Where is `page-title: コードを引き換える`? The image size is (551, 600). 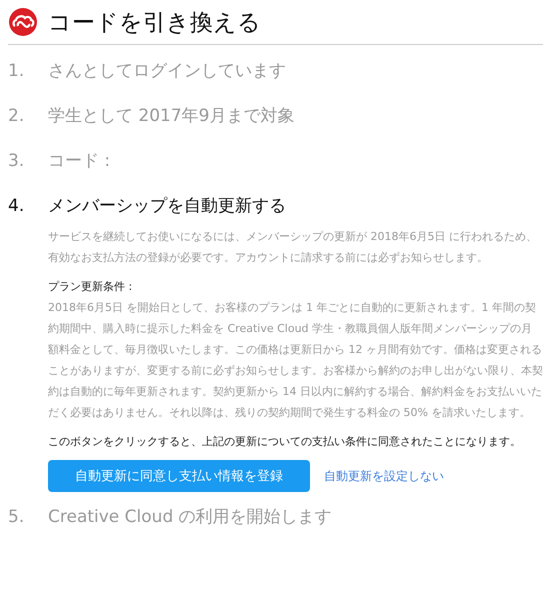 page-title: コードを引き換える is located at coordinates (154, 23).